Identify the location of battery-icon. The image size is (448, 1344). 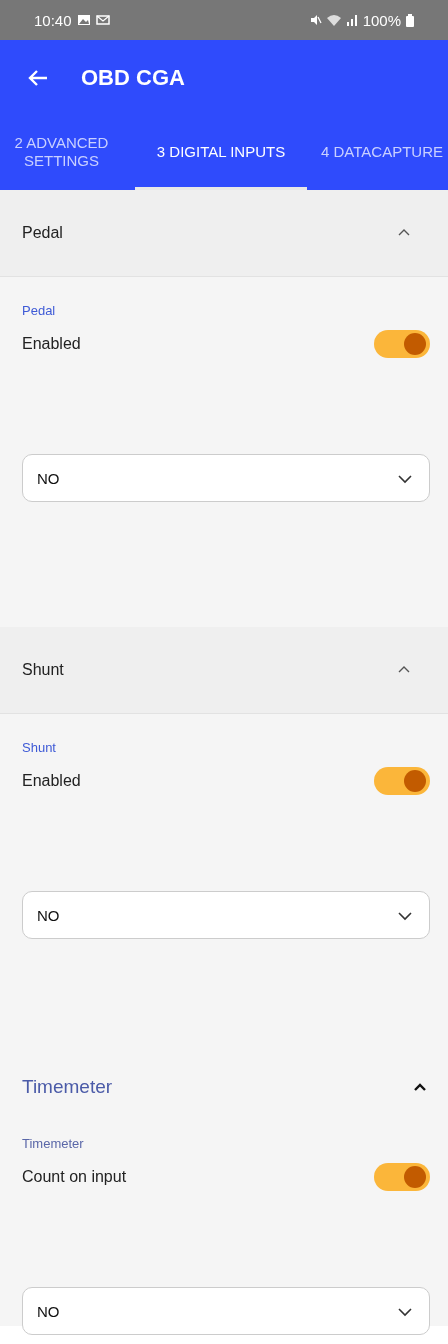
(410, 20).